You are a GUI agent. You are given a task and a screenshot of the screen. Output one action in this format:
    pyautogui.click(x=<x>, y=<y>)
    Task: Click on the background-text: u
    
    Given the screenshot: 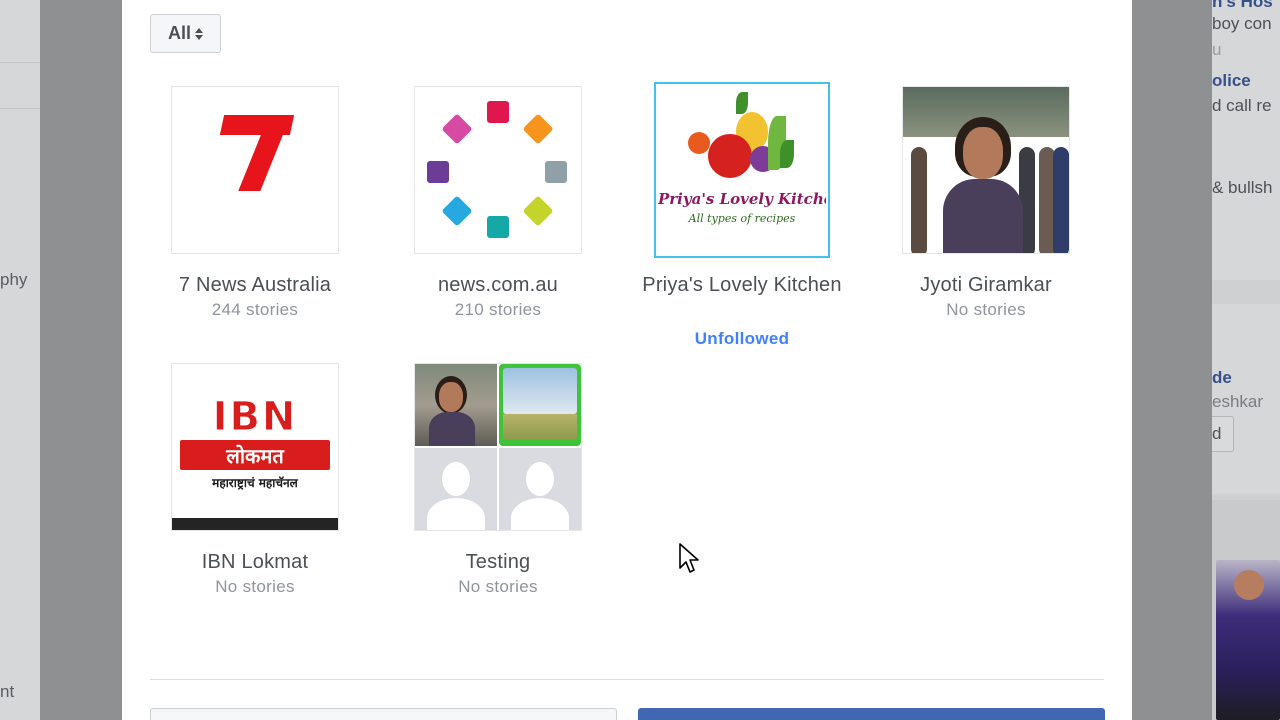 What is the action you would take?
    pyautogui.click(x=1217, y=49)
    